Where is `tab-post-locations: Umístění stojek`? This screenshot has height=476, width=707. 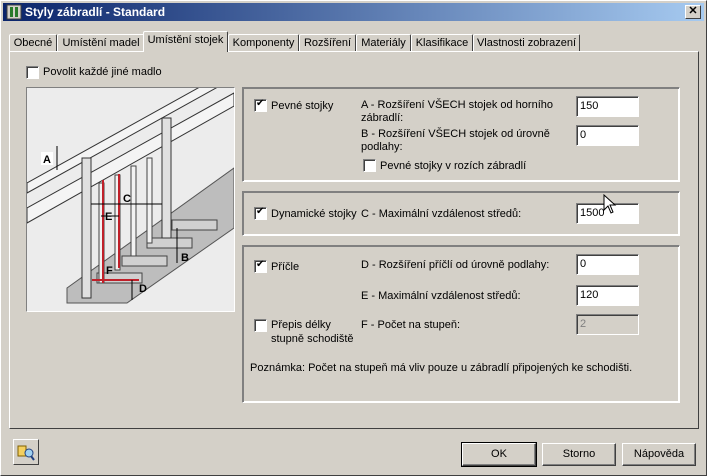
tab-post-locations: Umístění stojek is located at coordinates (185, 41).